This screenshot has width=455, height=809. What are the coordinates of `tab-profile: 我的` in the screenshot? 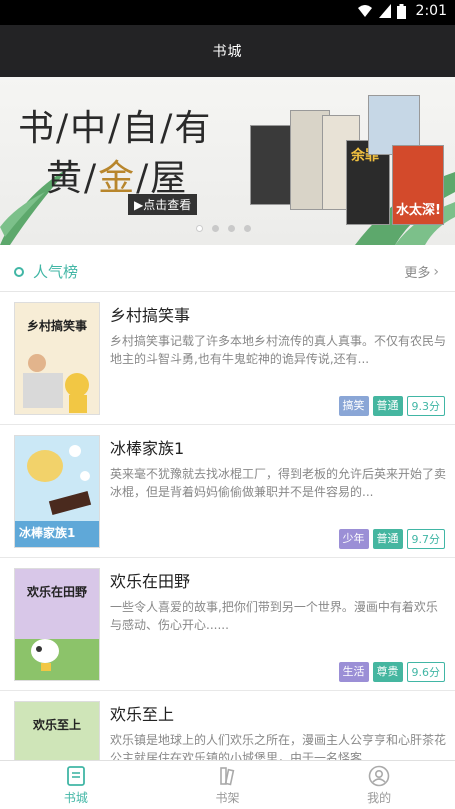 It's located at (379, 785).